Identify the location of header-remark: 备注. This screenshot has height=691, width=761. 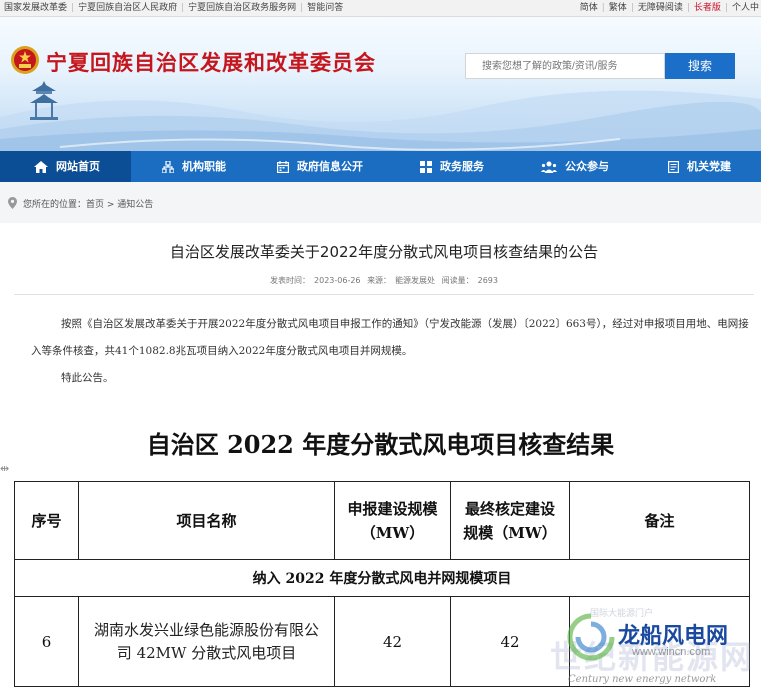
(659, 520).